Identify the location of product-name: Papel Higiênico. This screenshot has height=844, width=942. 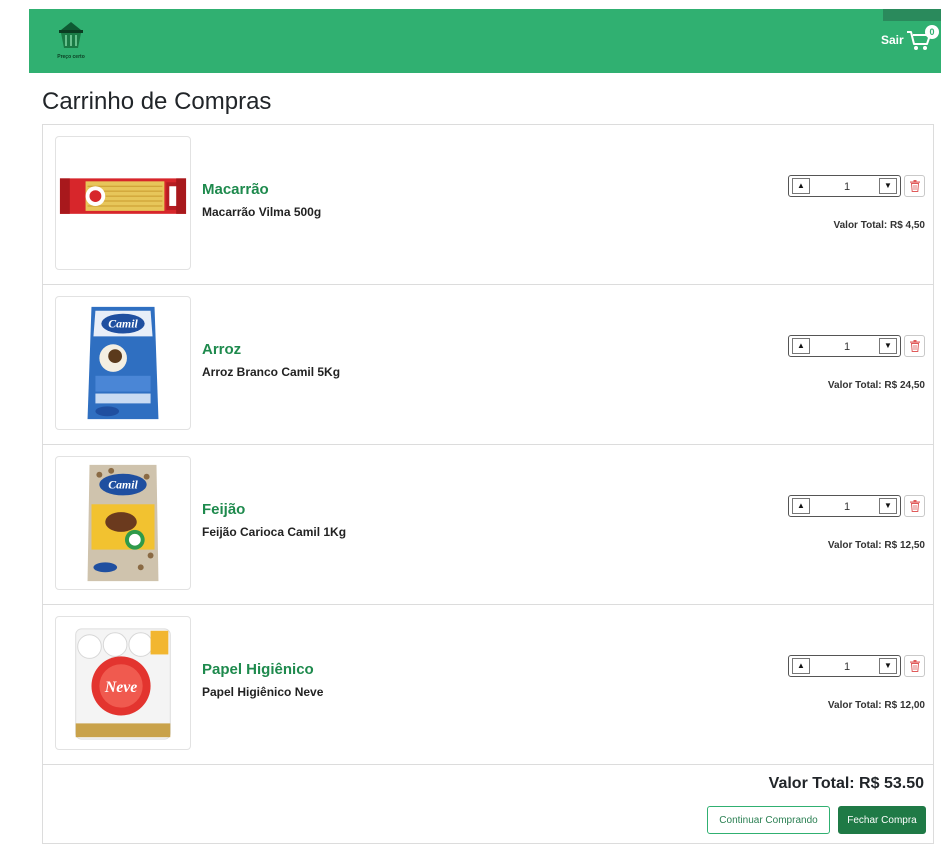
(258, 669).